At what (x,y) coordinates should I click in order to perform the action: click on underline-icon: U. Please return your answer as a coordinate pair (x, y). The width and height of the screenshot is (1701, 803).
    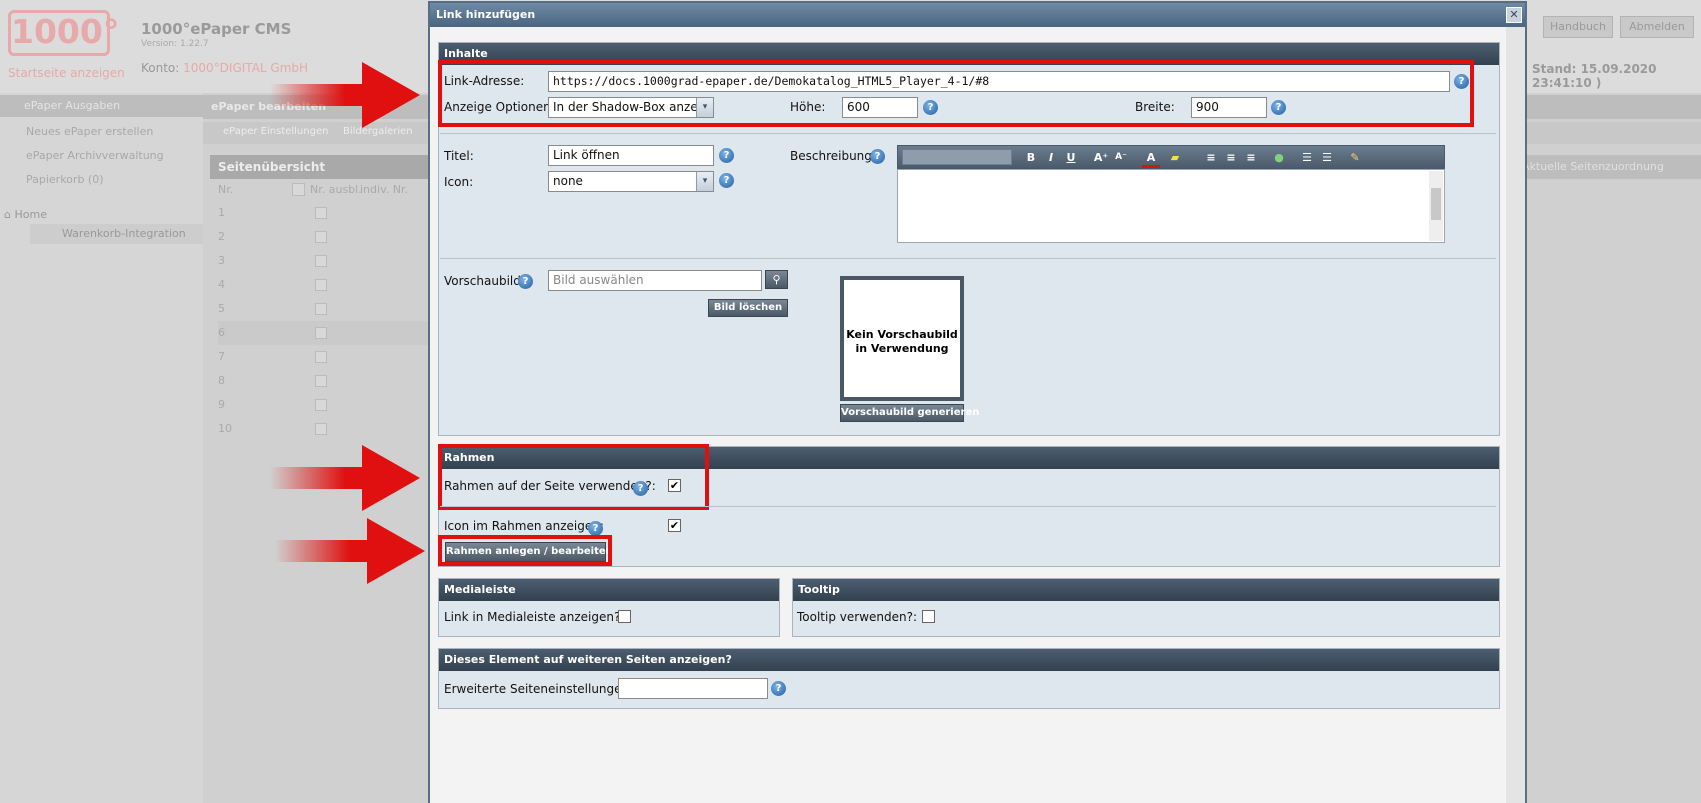
    Looking at the image, I should click on (1071, 157).